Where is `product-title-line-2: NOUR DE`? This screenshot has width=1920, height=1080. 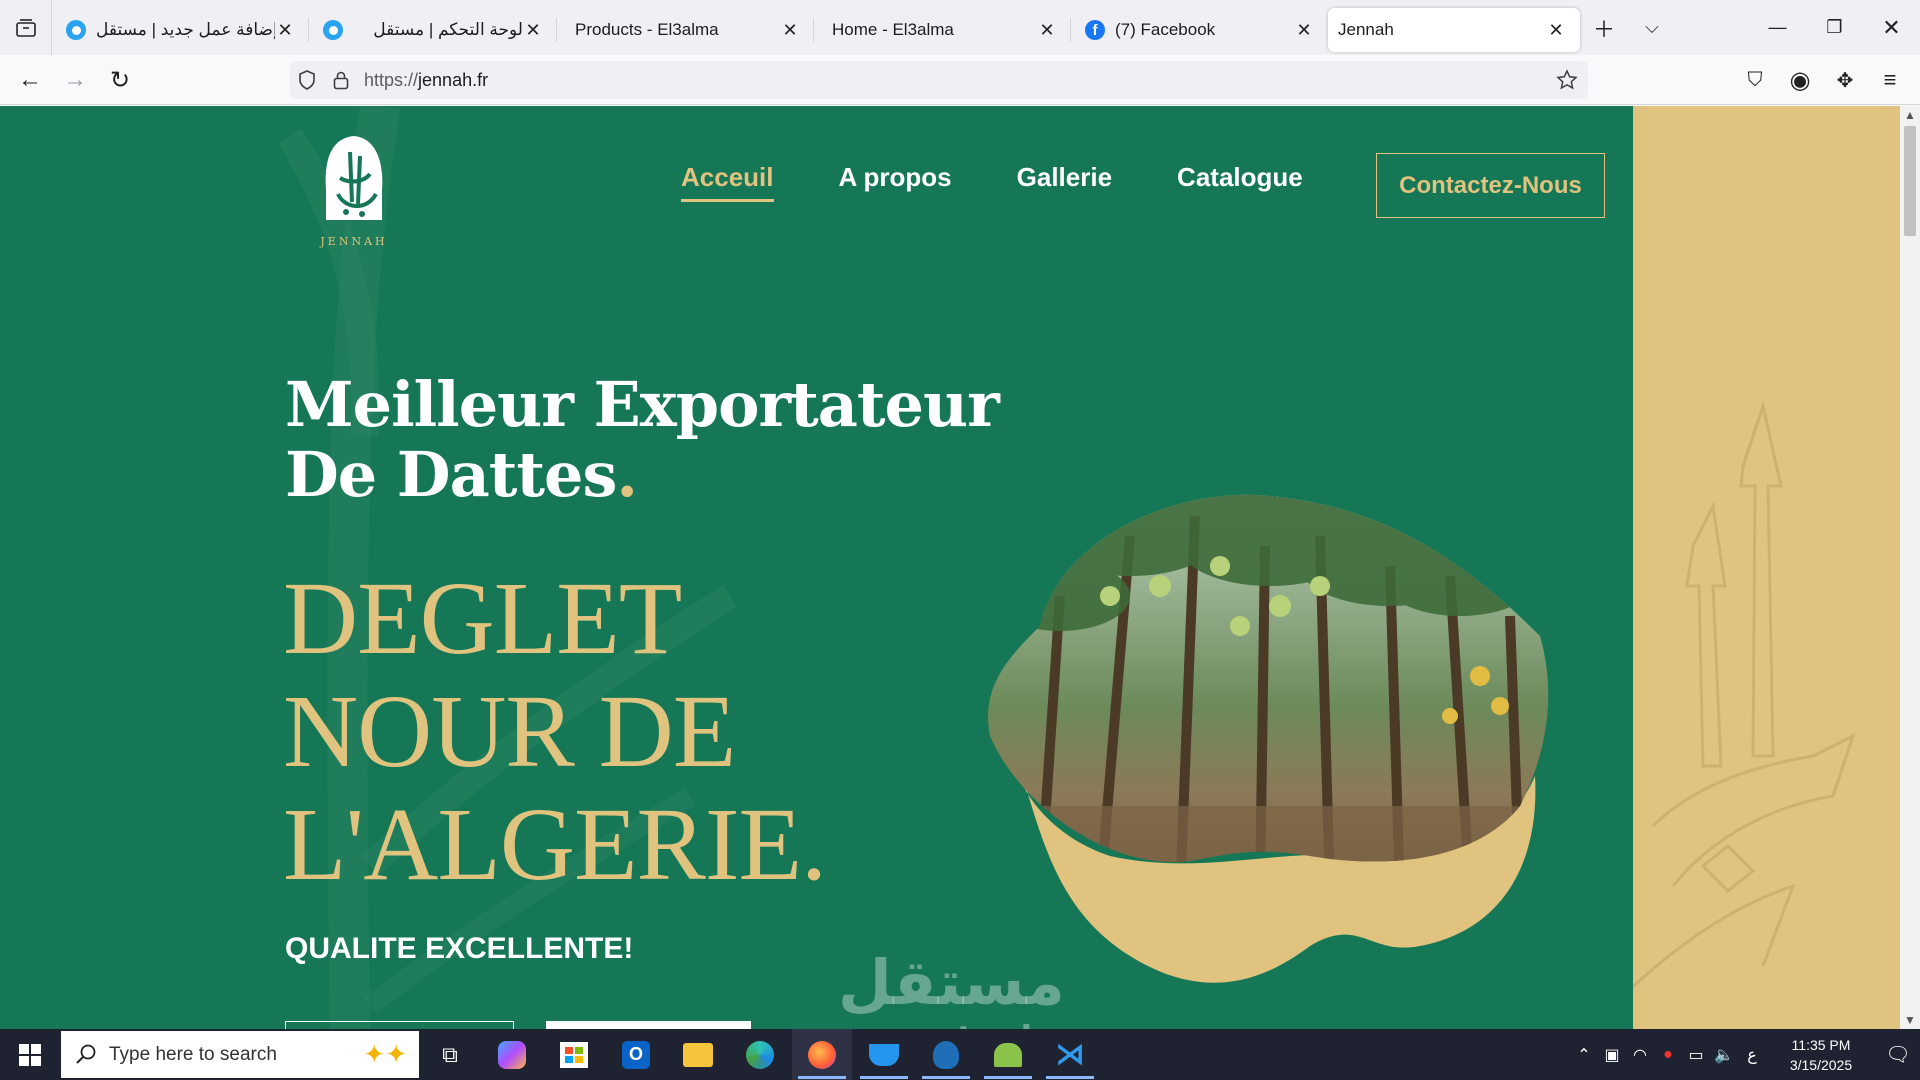 product-title-line-2: NOUR DE is located at coordinates (509, 731).